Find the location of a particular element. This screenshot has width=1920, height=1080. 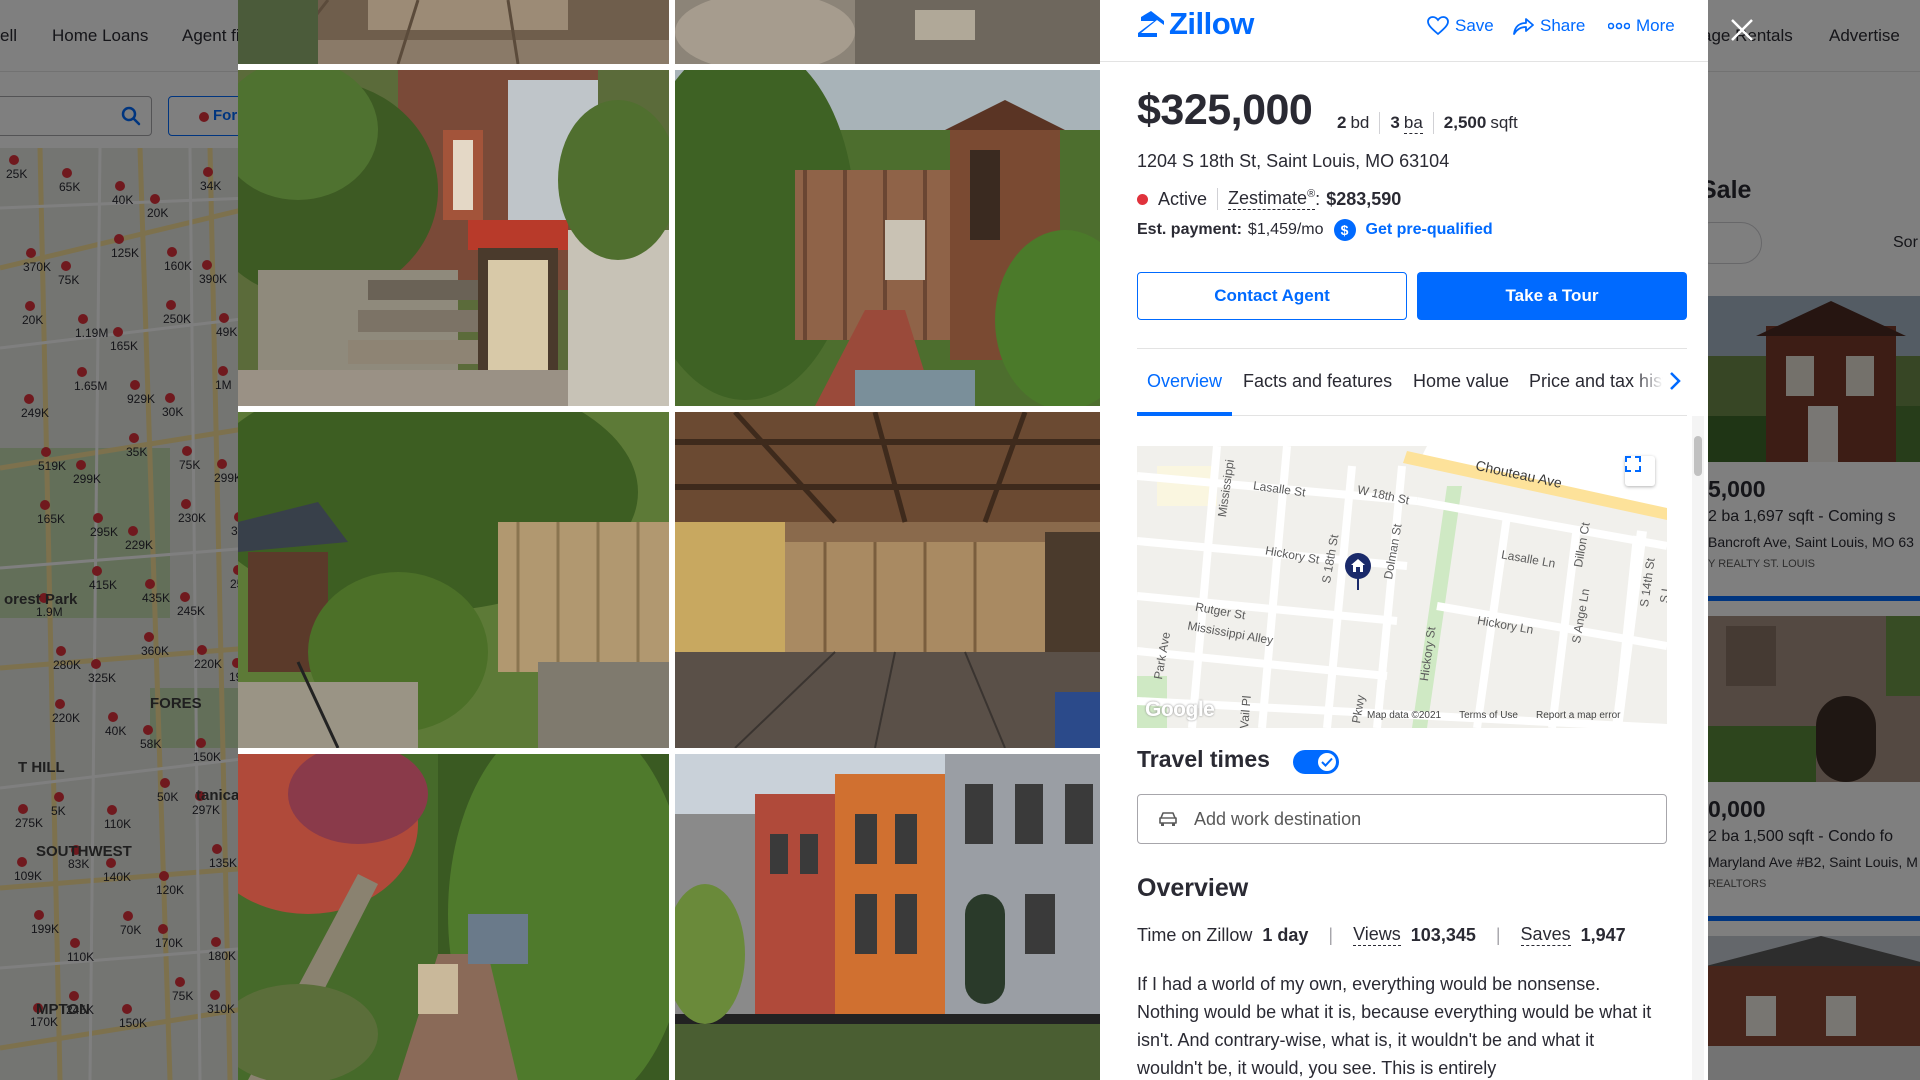

zillow-logo-icon is located at coordinates (1151, 24).